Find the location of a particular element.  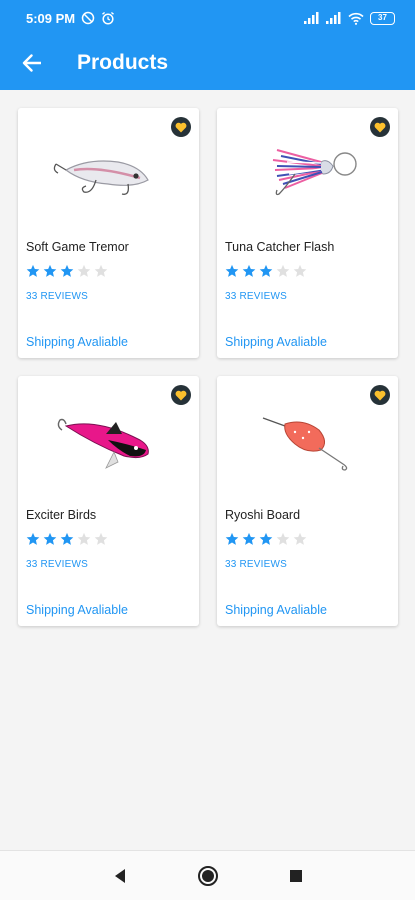

status-right: 37 is located at coordinates (349, 18).